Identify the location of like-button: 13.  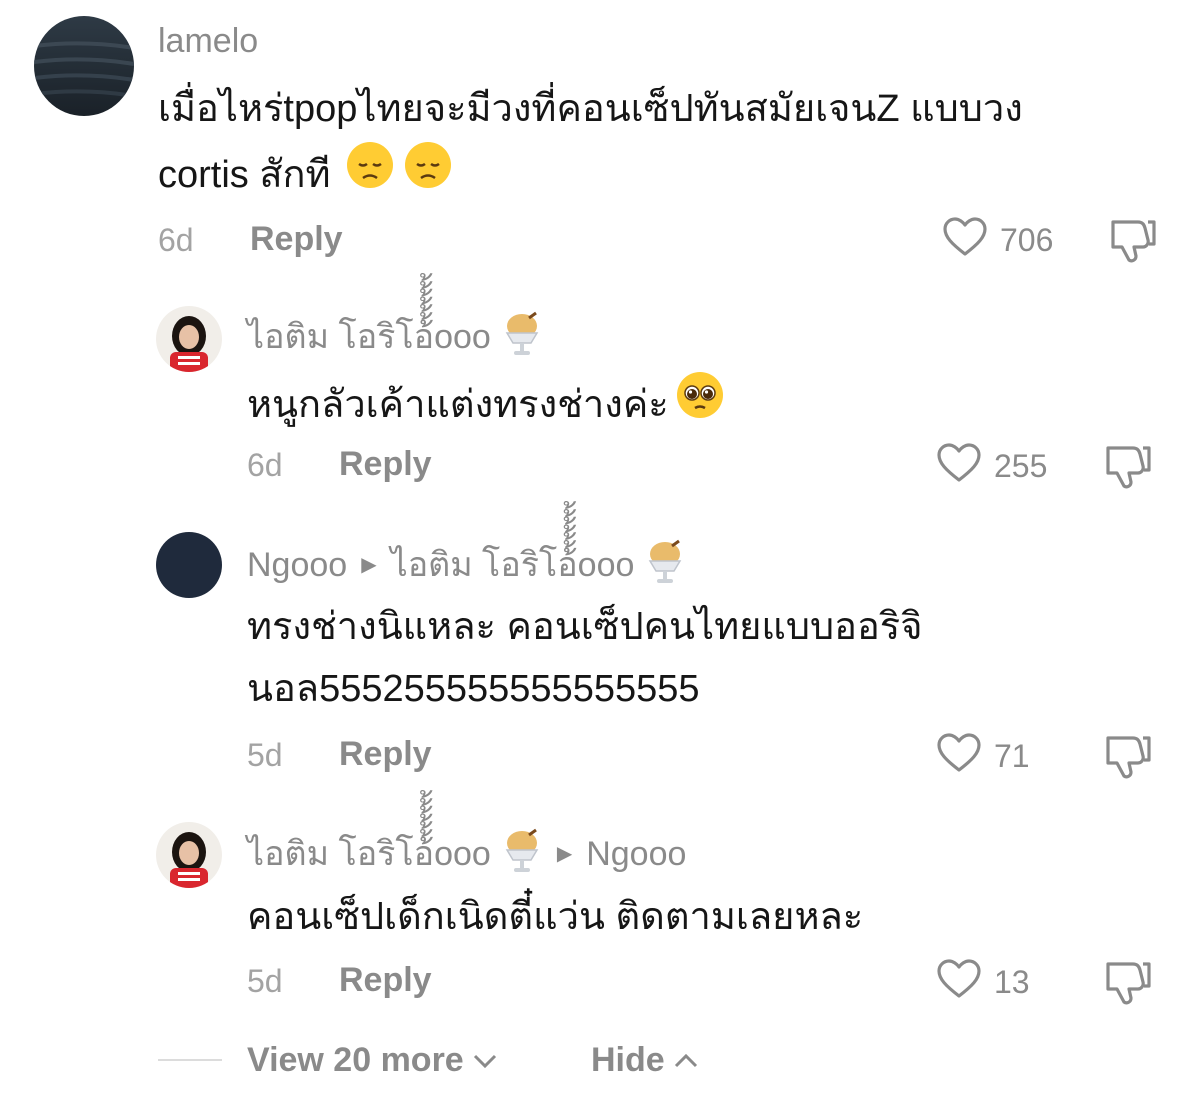
(983, 981).